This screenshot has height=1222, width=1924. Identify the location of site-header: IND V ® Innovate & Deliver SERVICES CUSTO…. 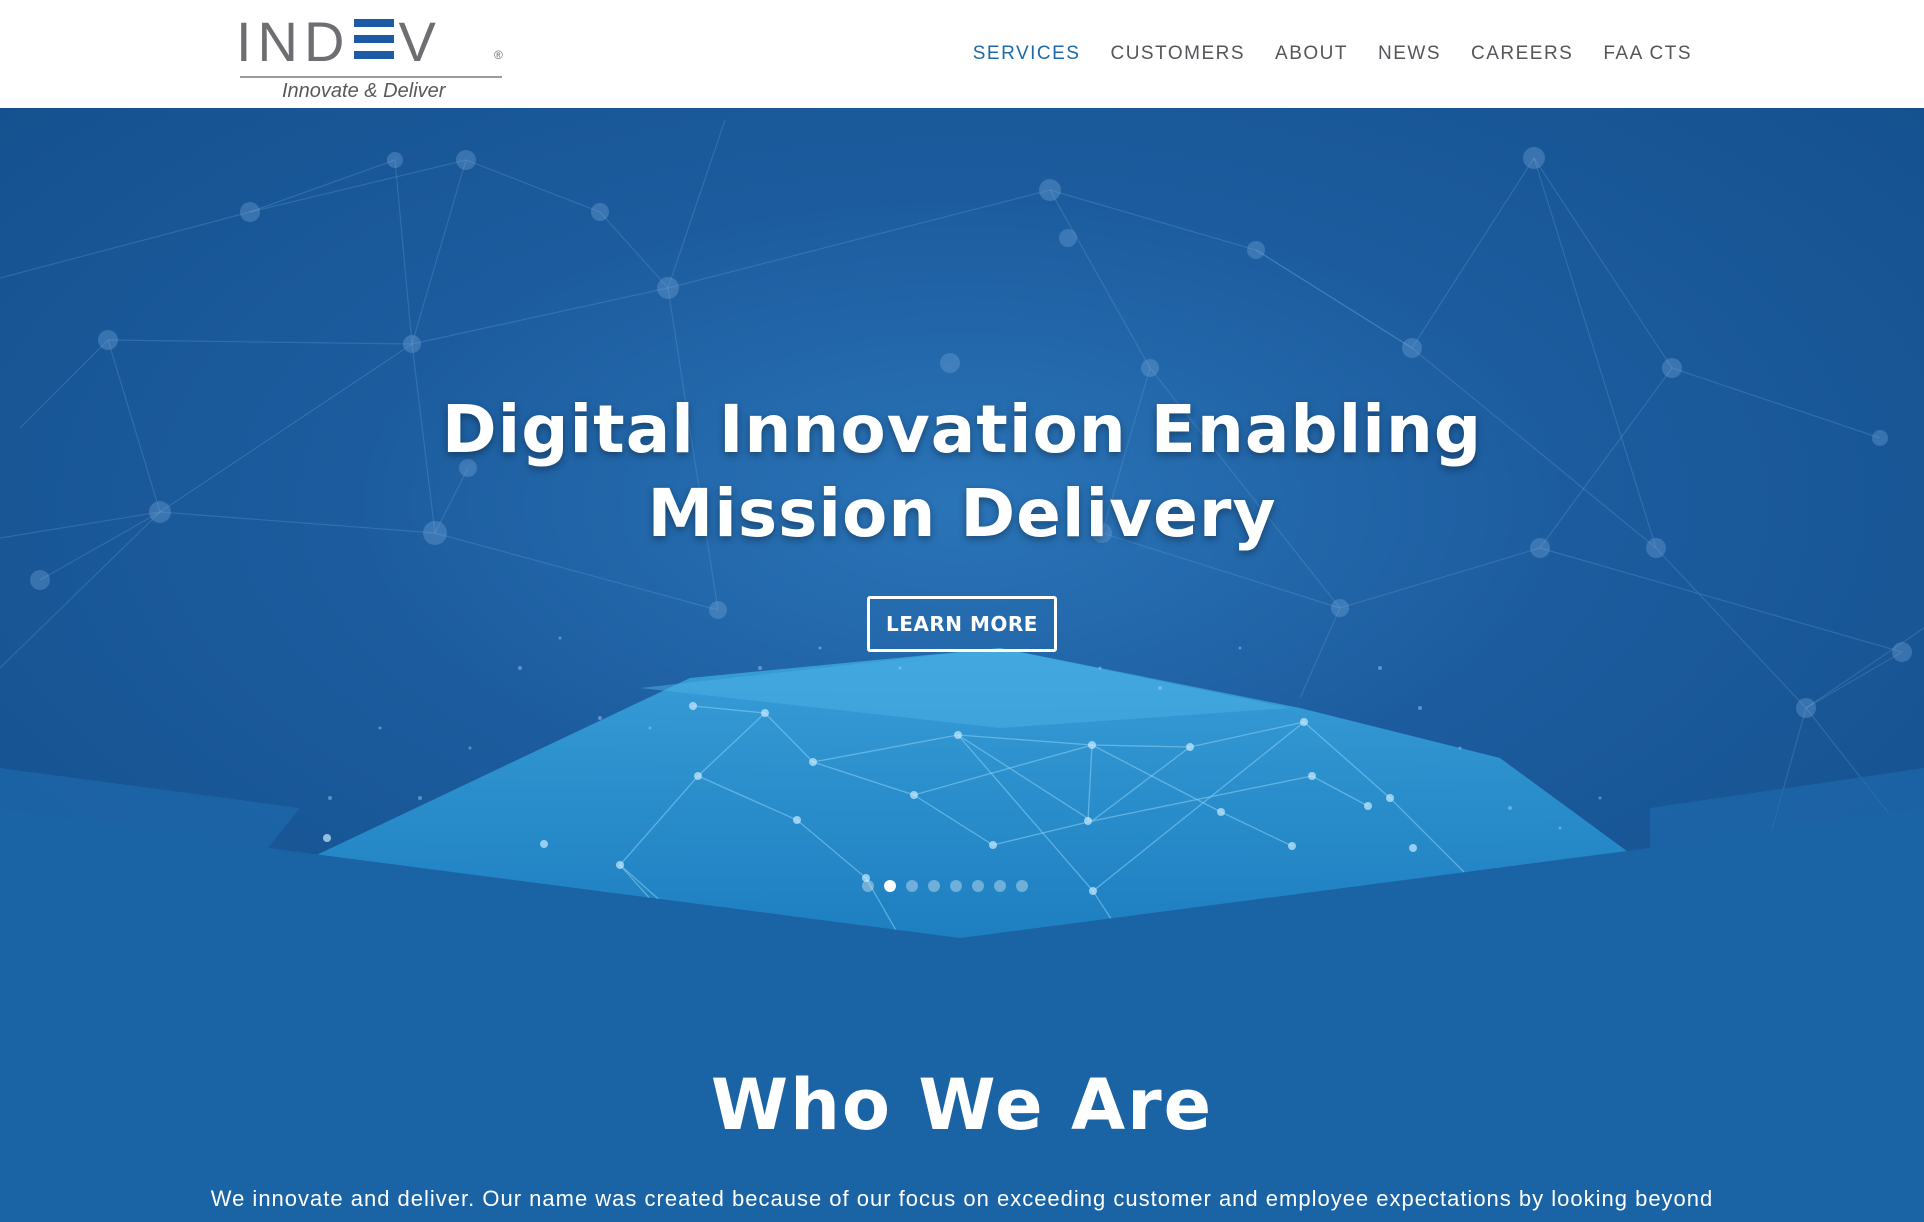
(962, 54).